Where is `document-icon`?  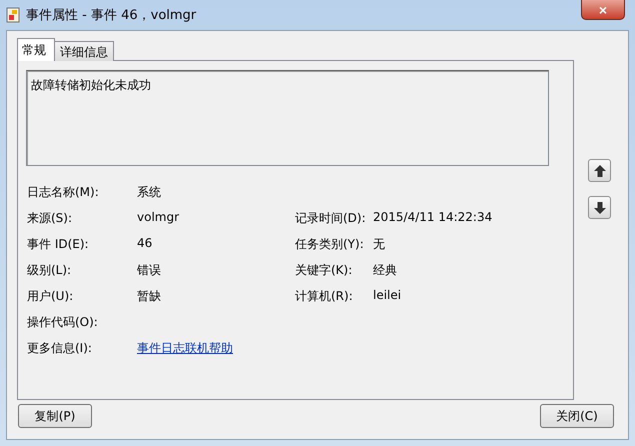
document-icon is located at coordinates (13, 15).